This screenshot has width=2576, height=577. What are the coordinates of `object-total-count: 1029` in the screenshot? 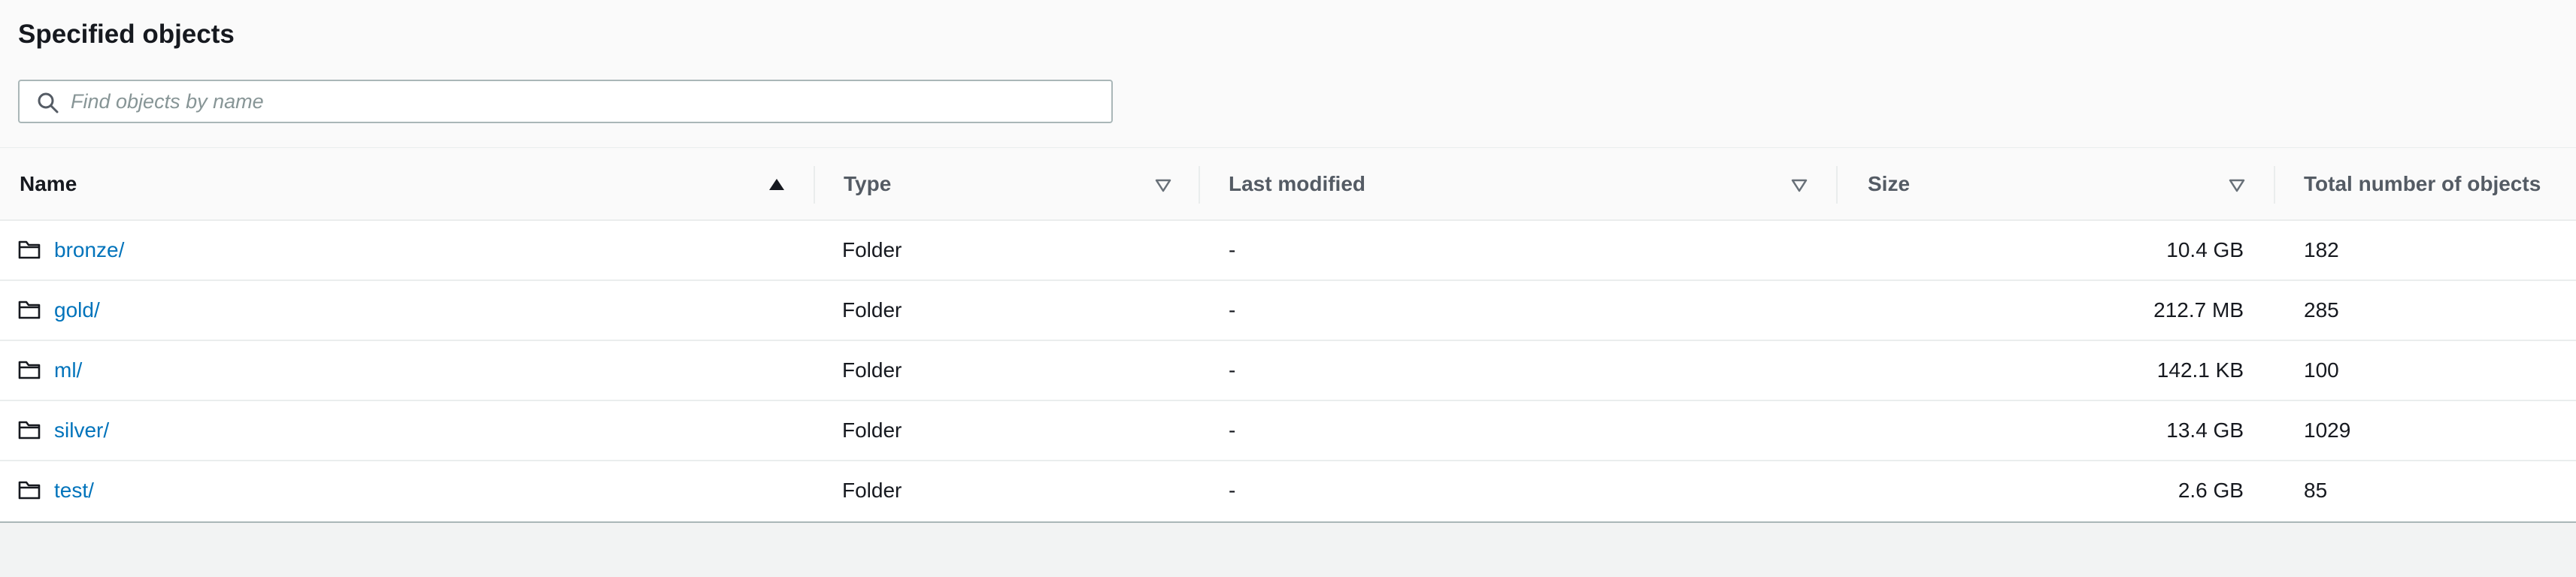 It's located at (2327, 430).